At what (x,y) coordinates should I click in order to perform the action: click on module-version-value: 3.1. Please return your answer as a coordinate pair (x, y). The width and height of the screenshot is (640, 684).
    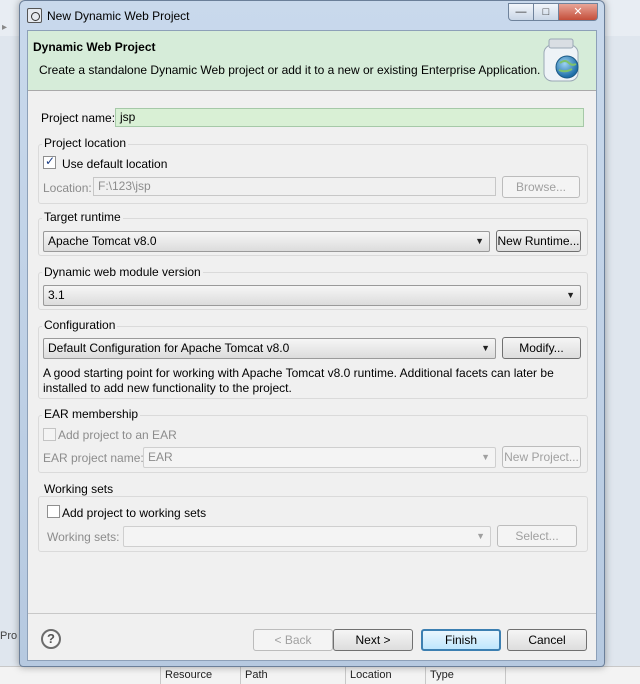
    Looking at the image, I should click on (56, 295).